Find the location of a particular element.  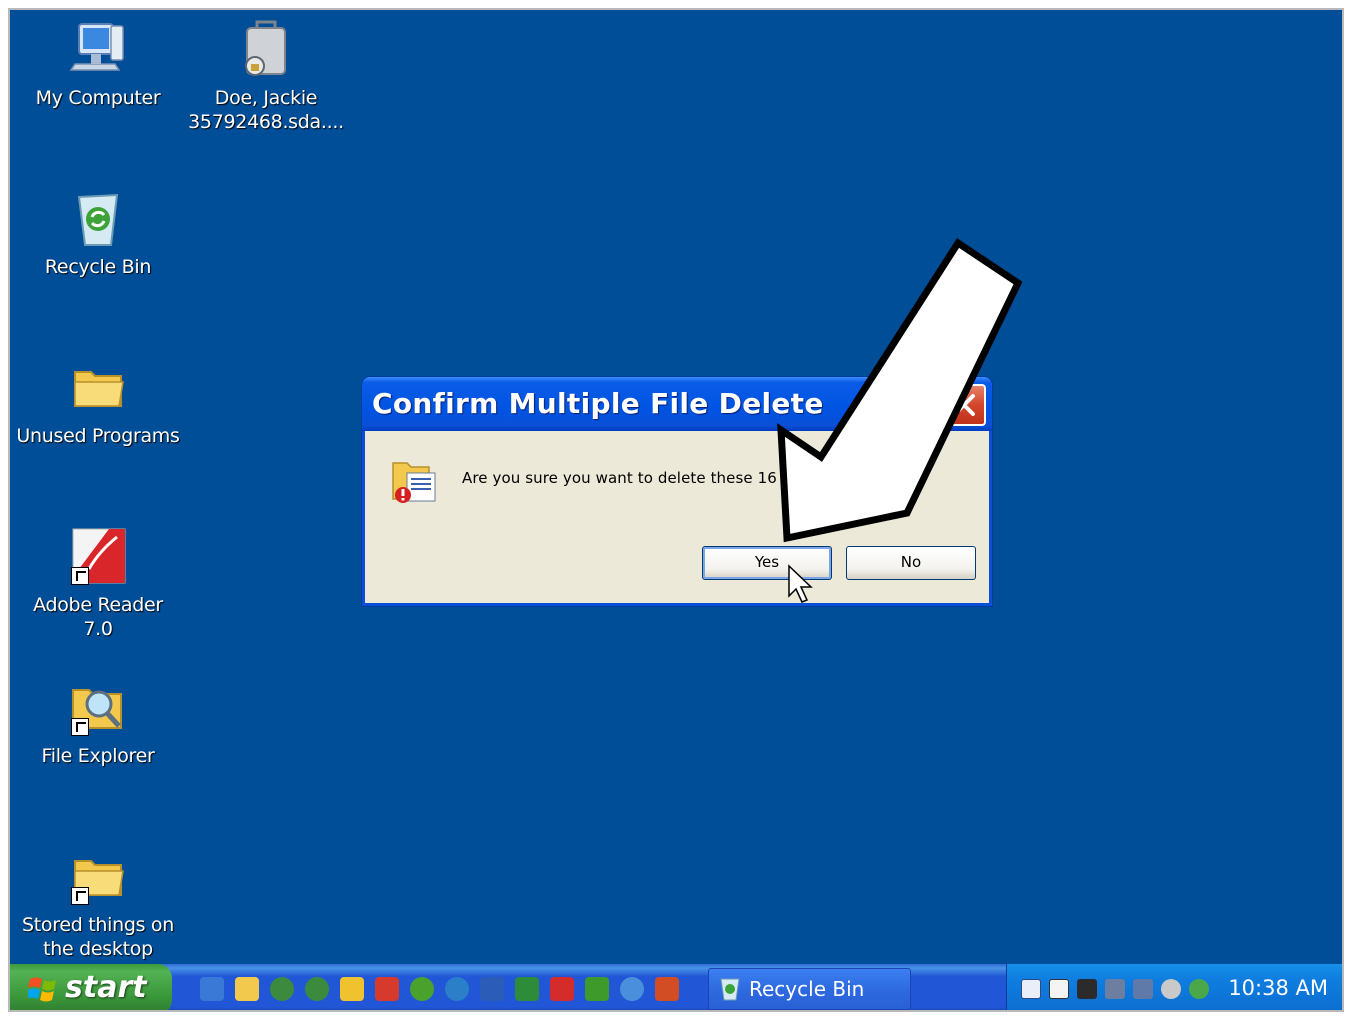

acrobat-icon is located at coordinates (562, 989).